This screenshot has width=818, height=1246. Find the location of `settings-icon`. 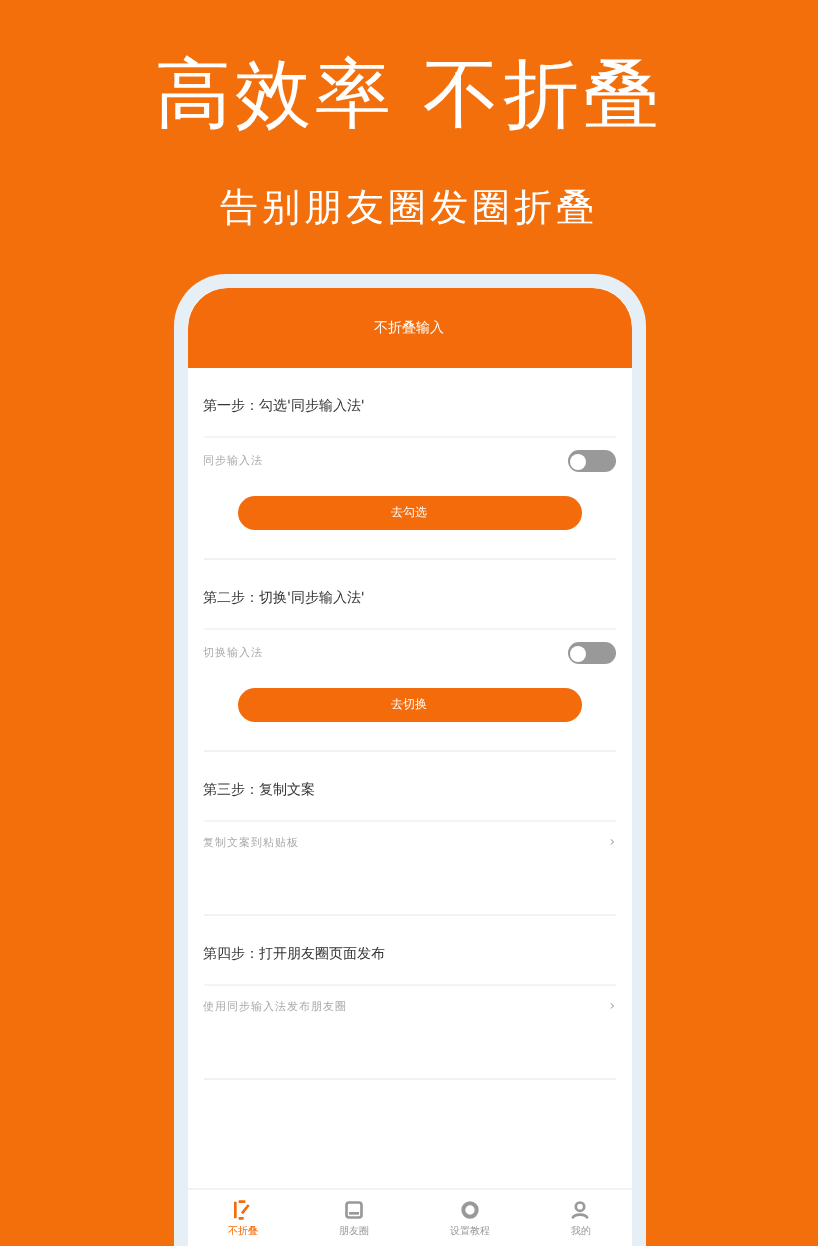

settings-icon is located at coordinates (469, 1209).